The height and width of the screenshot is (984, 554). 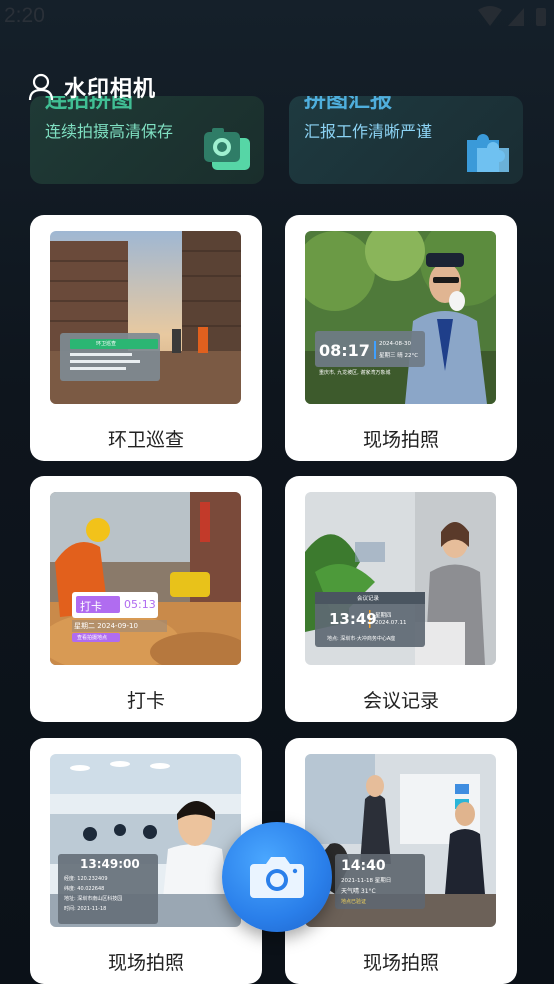 What do you see at coordinates (391, 623) in the screenshot?
I see `watermark-date: 2024.07.11` at bounding box center [391, 623].